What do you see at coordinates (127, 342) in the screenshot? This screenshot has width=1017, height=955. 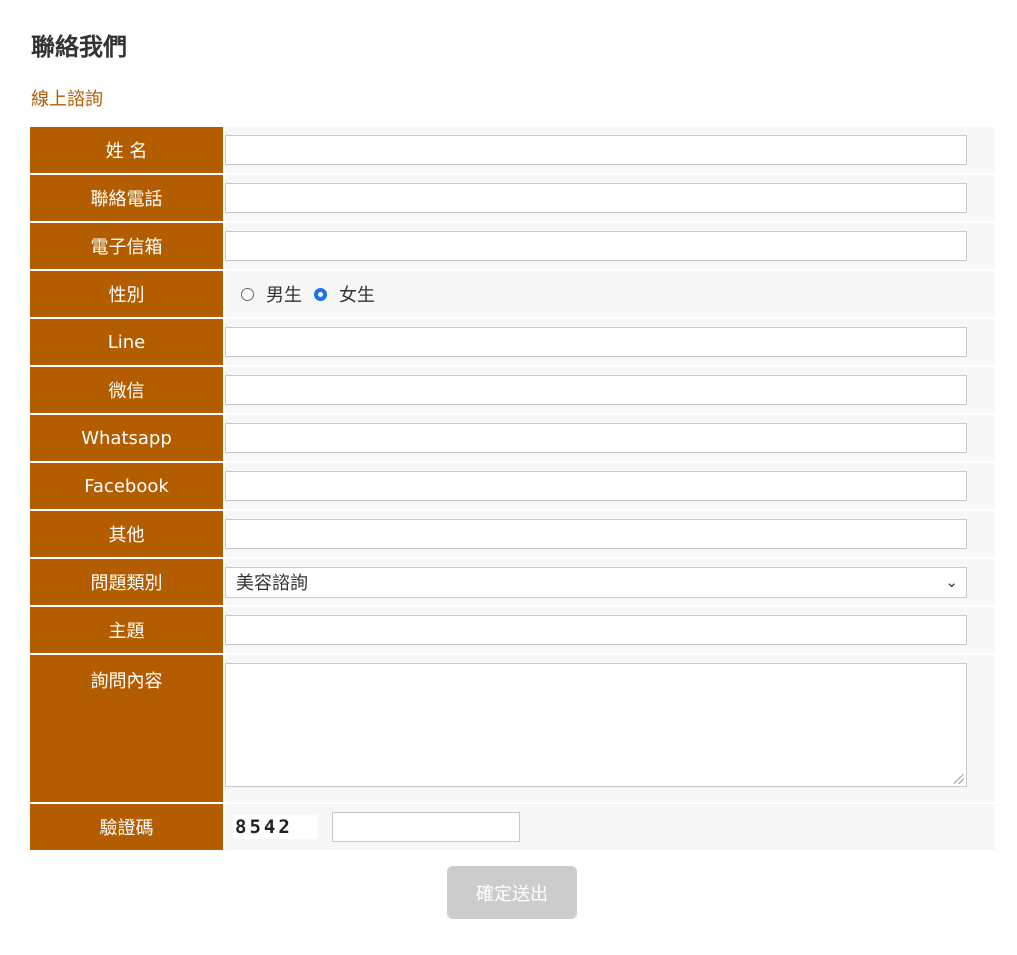 I see `line-label: Line` at bounding box center [127, 342].